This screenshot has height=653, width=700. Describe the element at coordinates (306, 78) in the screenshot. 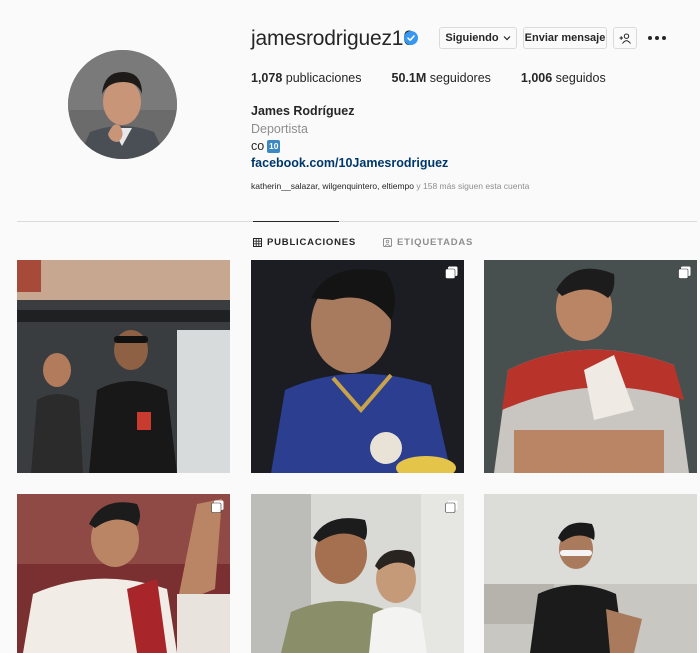

I see `posts-count: 1,078 publicaciones` at that location.